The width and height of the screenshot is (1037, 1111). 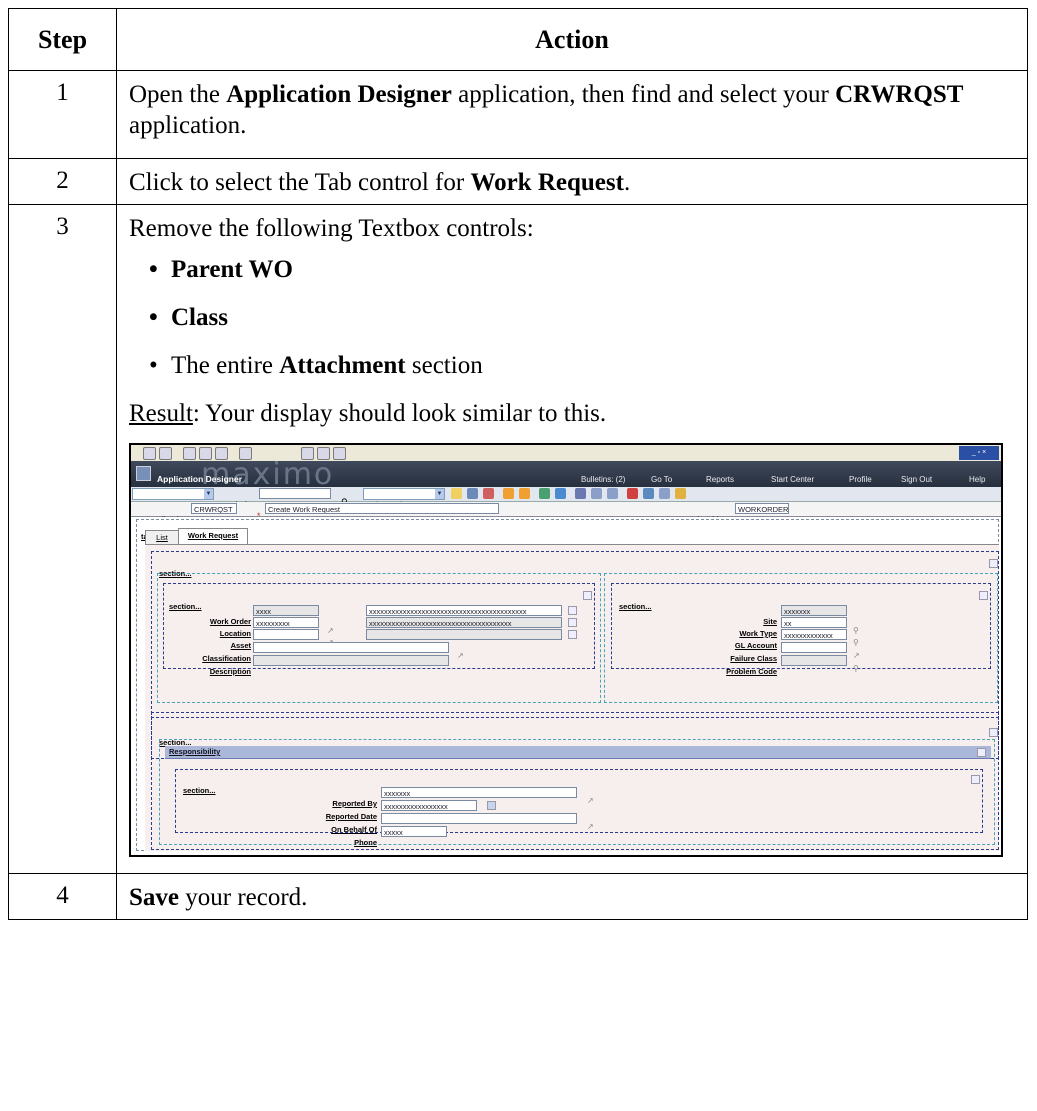 I want to click on new-icon, so click(x=456, y=493).